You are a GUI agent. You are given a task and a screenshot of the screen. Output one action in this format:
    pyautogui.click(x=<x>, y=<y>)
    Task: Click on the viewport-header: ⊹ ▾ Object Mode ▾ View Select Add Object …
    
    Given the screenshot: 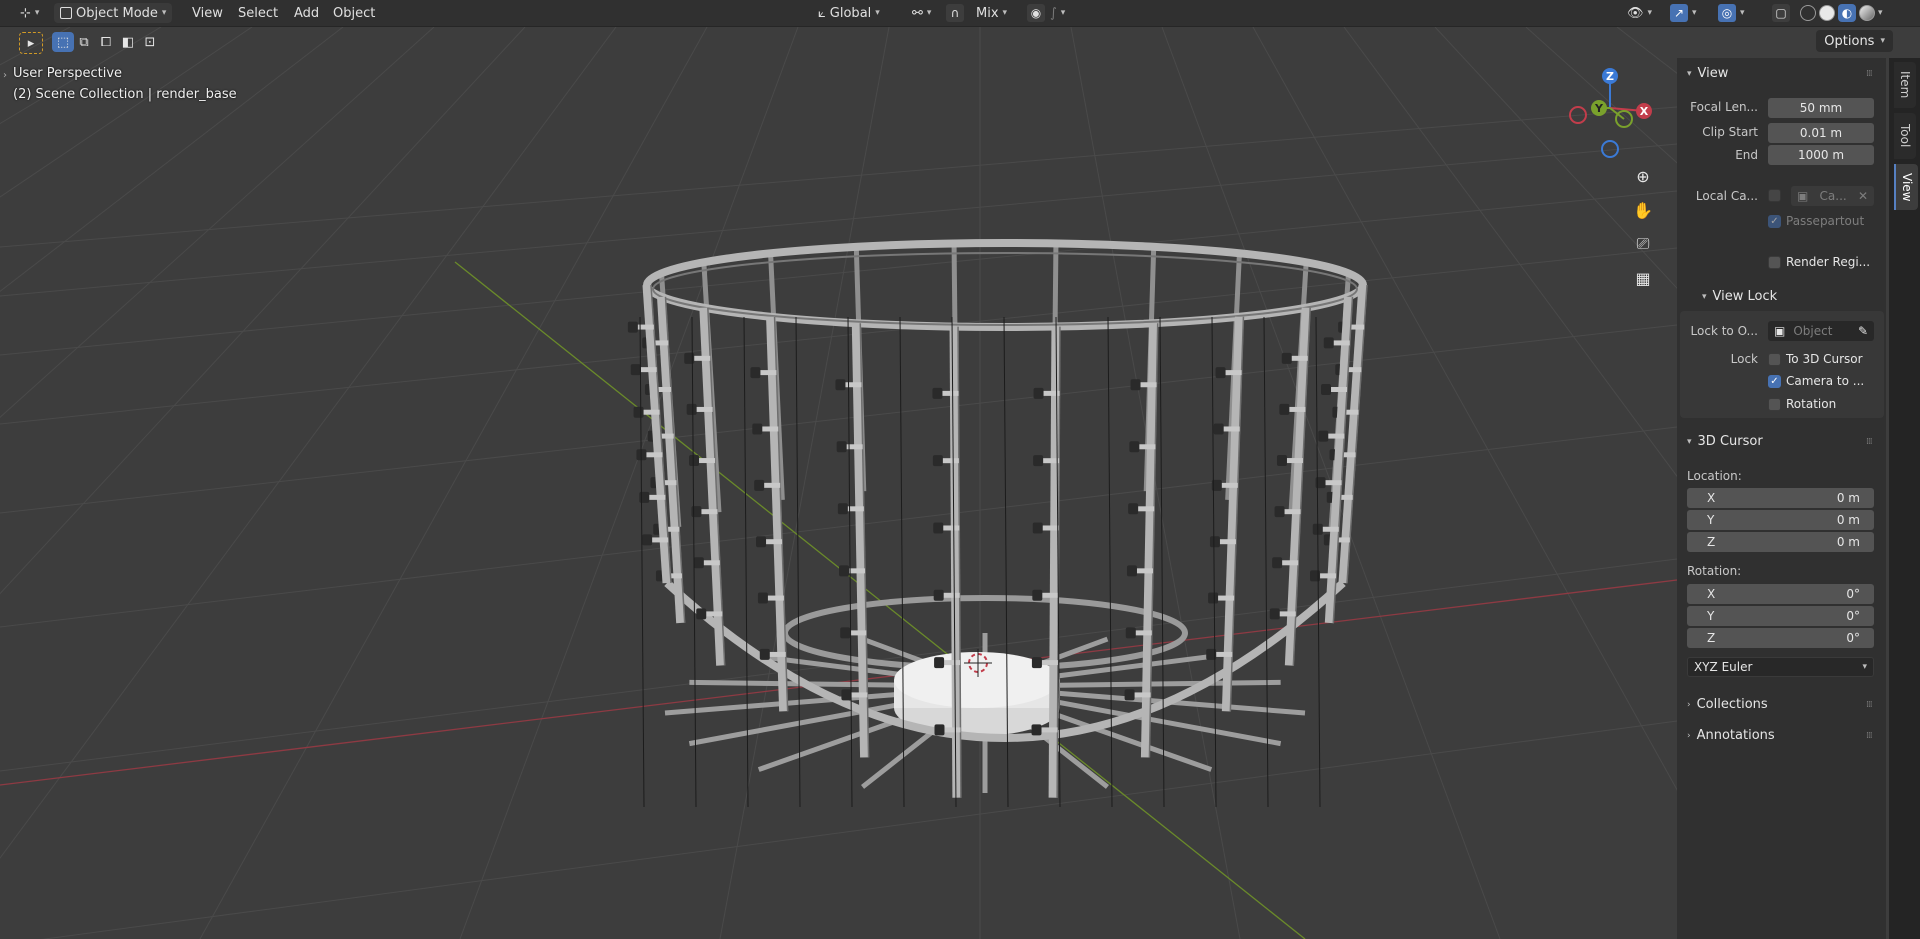 What is the action you would take?
    pyautogui.click(x=960, y=13)
    